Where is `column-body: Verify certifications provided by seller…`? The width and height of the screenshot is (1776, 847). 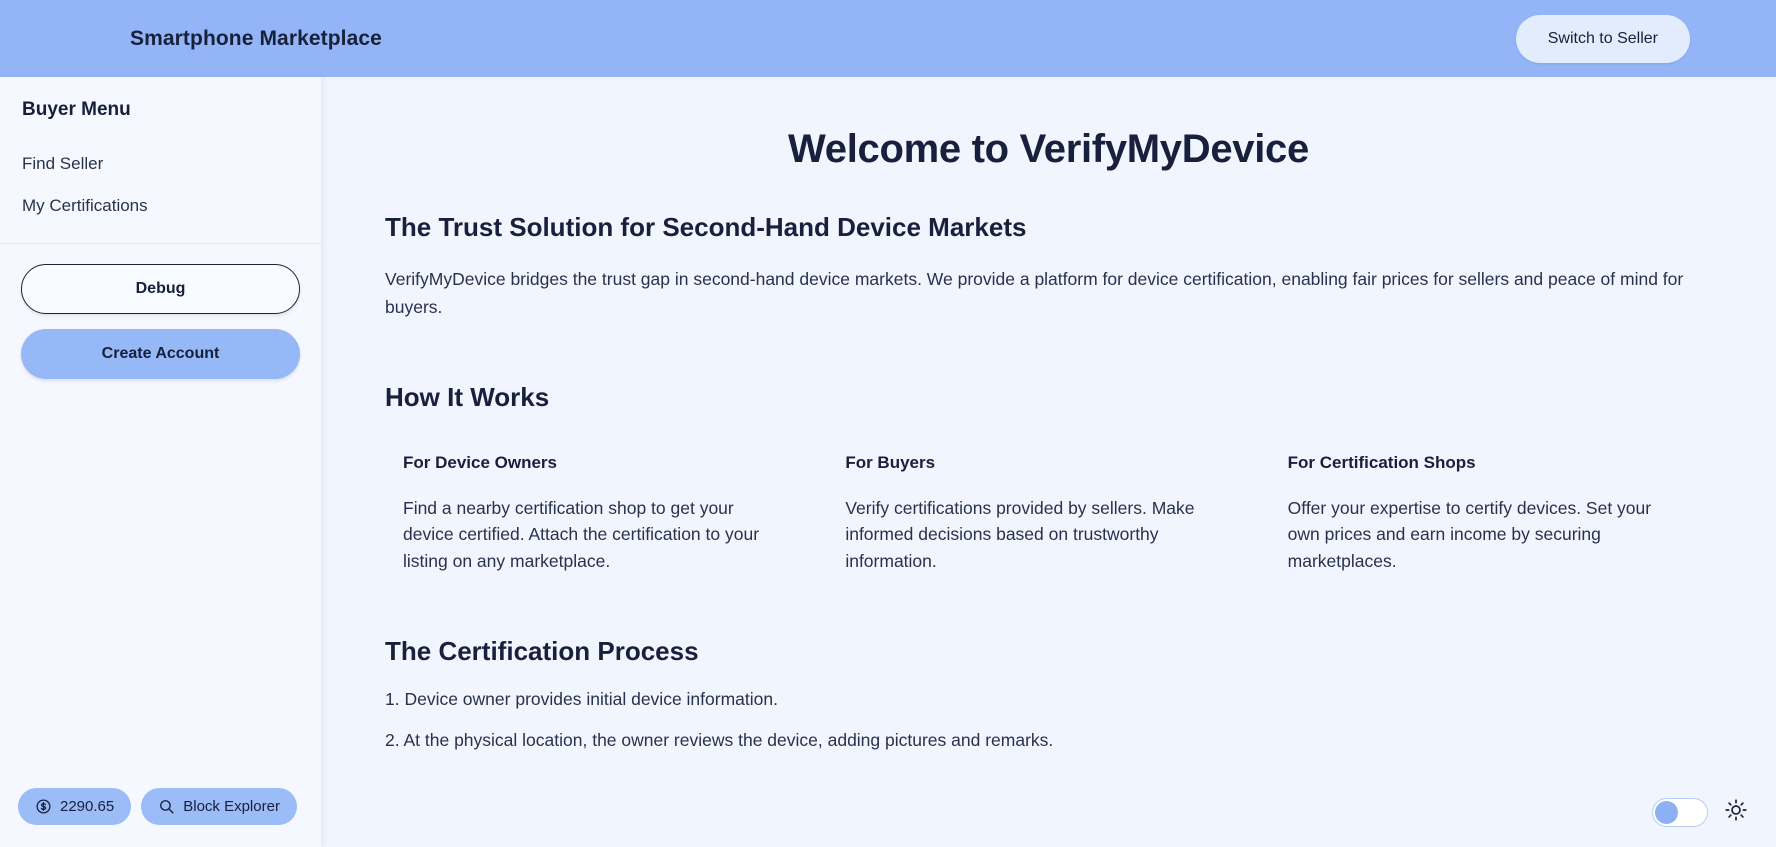 column-body: Verify certifications provided by seller… is located at coordinates (1020, 534).